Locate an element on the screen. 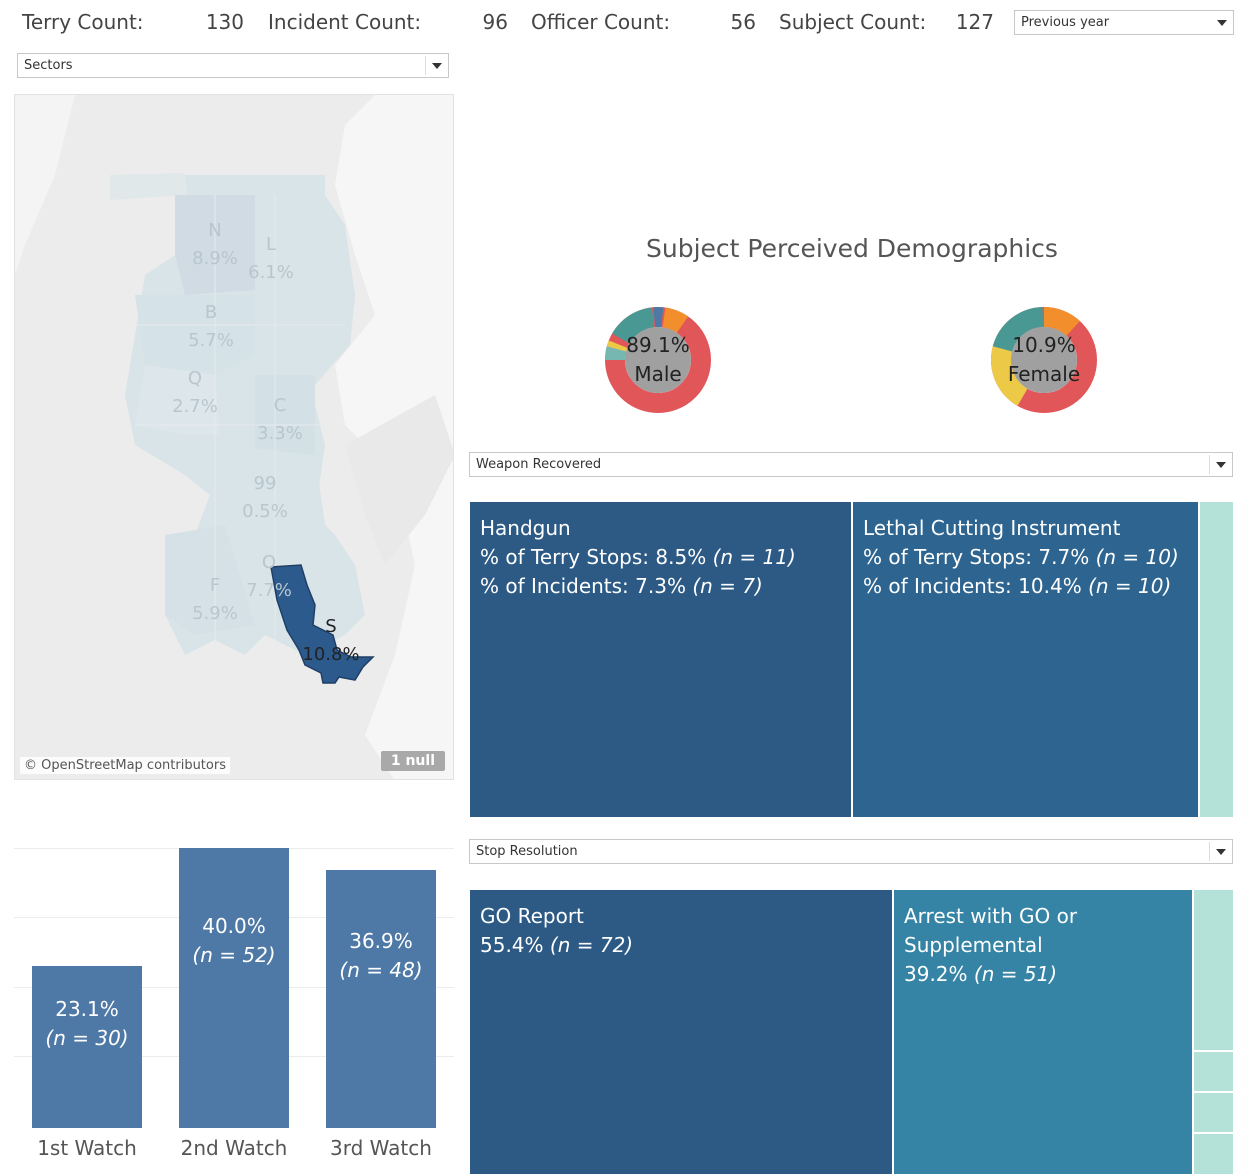 The height and width of the screenshot is (1174, 1248). period-dropdown-value: Previous year is located at coordinates (1065, 22).